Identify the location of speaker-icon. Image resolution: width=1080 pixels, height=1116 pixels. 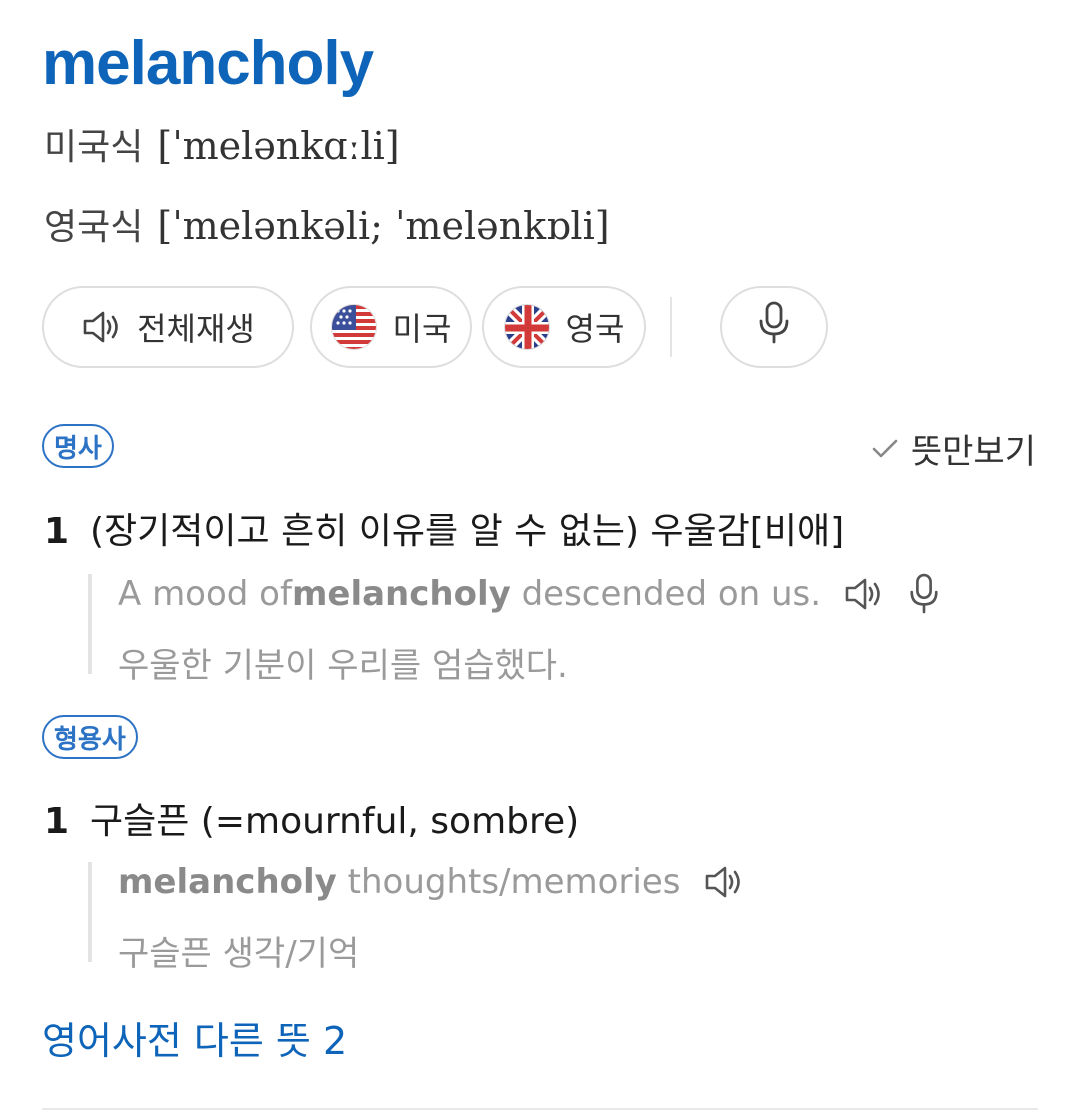
(102, 327).